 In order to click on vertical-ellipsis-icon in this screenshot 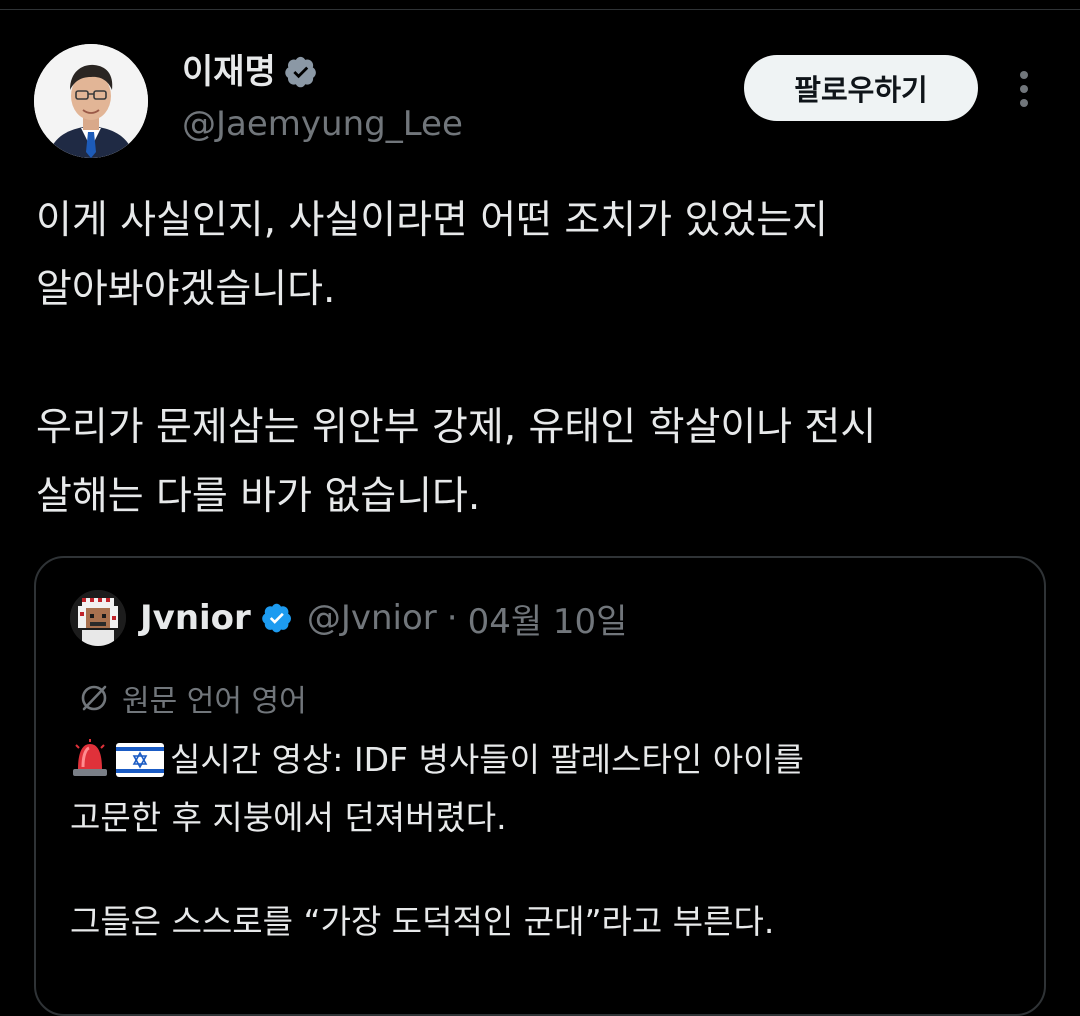, I will do `click(1024, 89)`.